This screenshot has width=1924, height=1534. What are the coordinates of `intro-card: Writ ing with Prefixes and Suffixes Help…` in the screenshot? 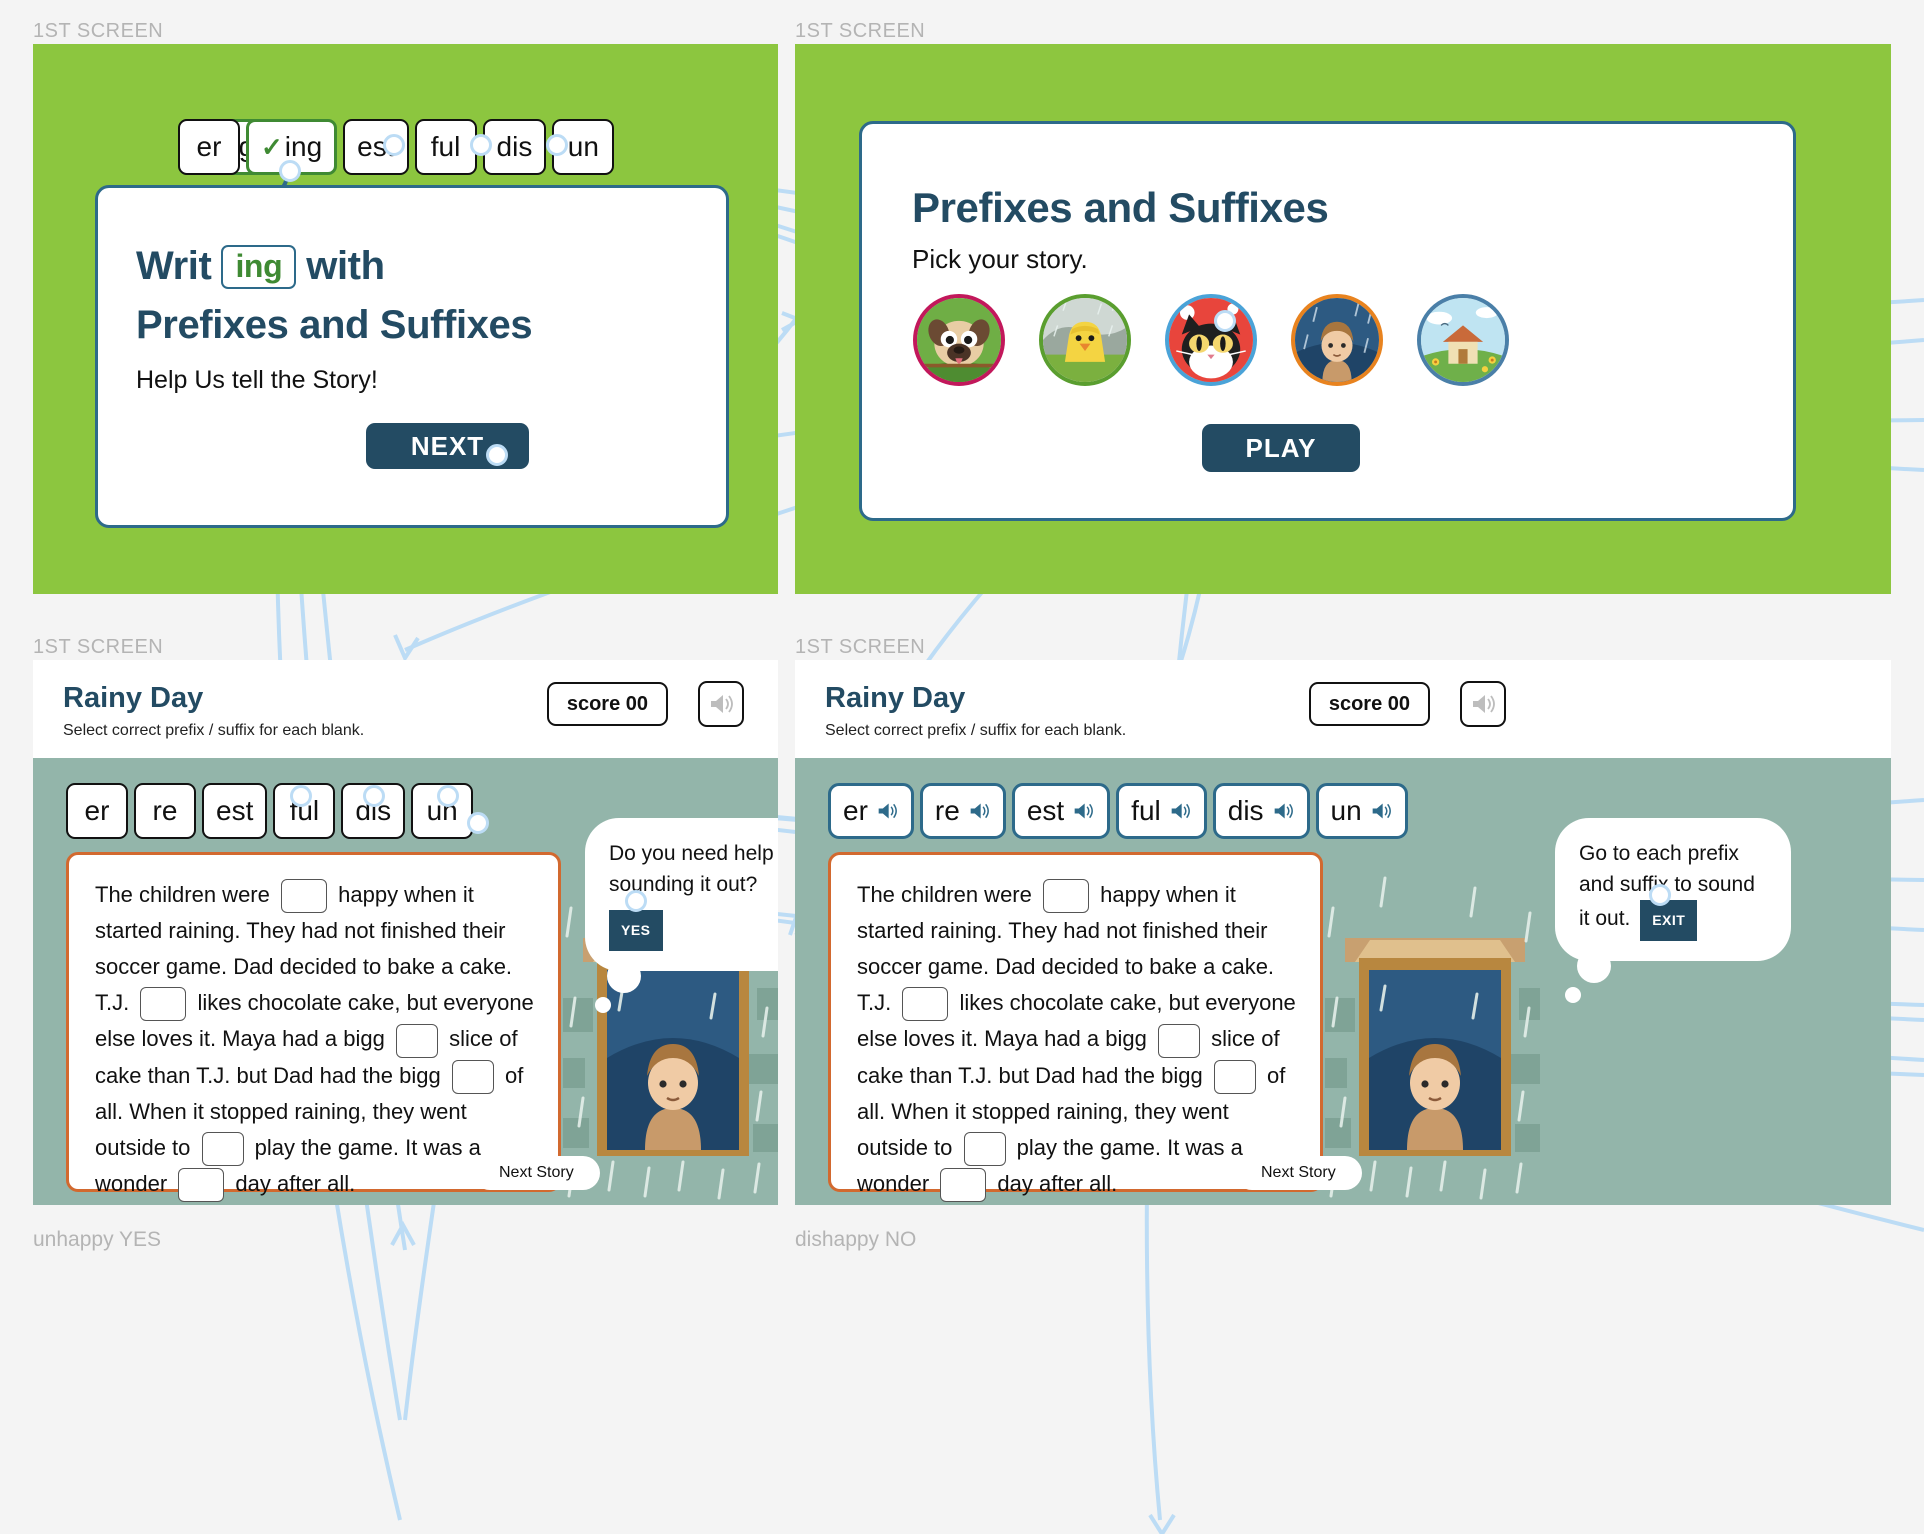 It's located at (412, 356).